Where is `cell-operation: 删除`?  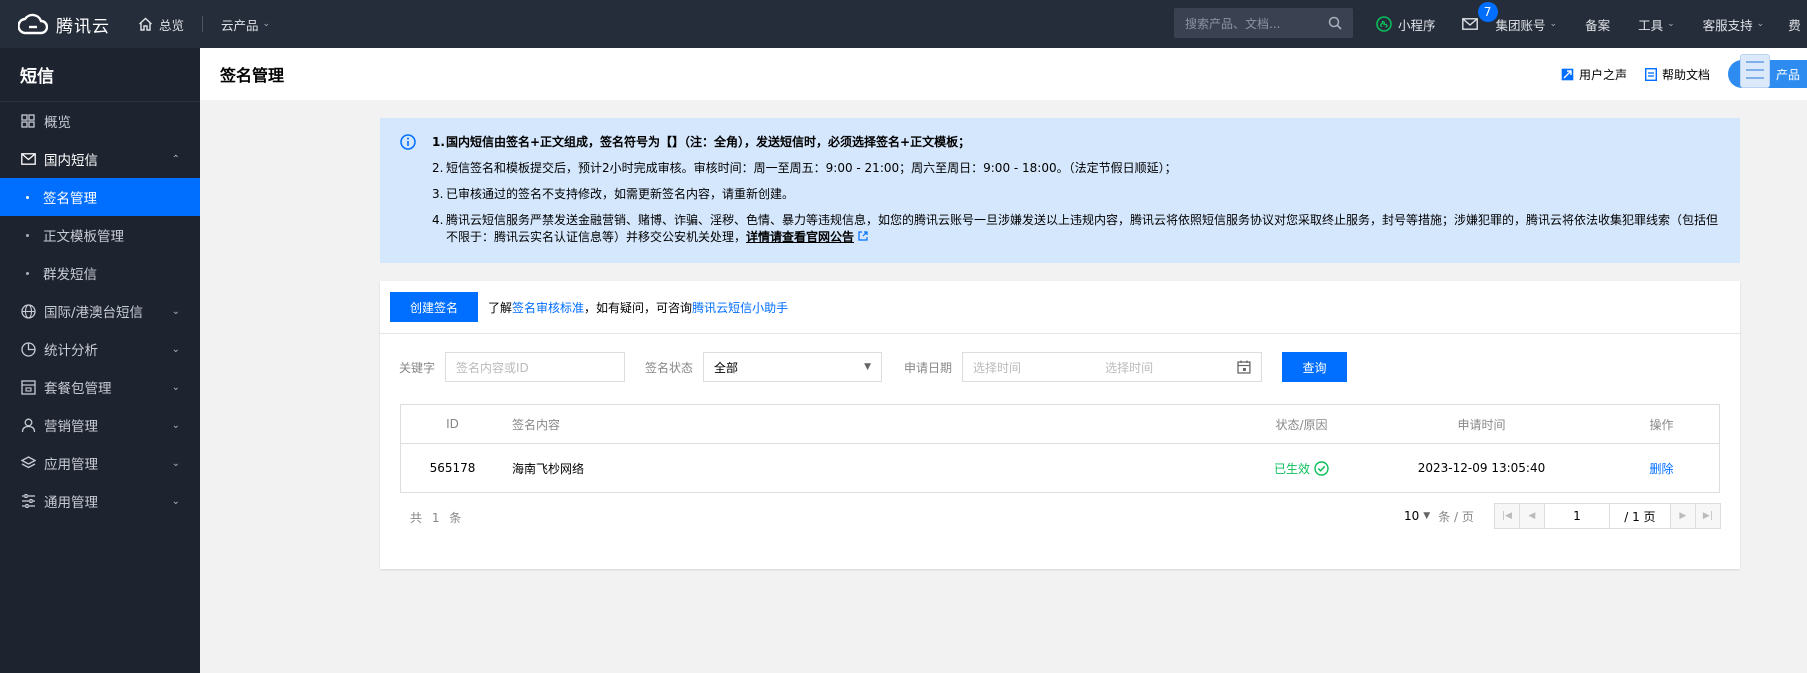 cell-operation: 删除 is located at coordinates (1661, 468).